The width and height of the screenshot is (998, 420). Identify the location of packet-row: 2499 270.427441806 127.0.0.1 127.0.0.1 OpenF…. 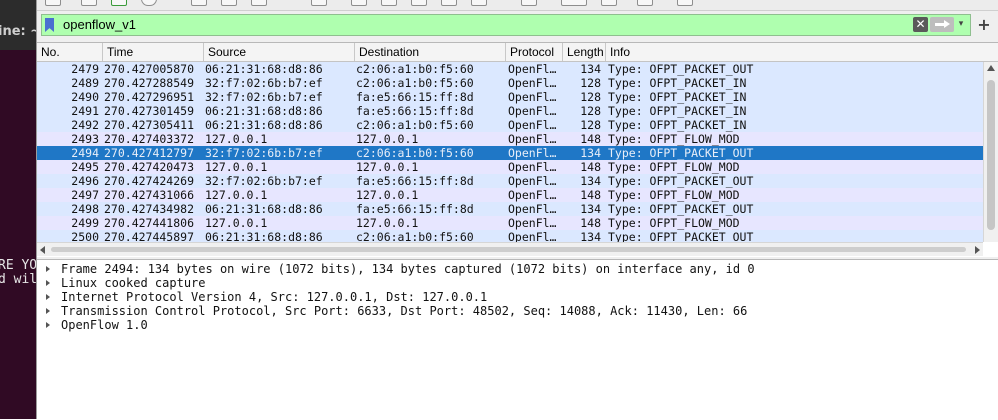
(510, 223).